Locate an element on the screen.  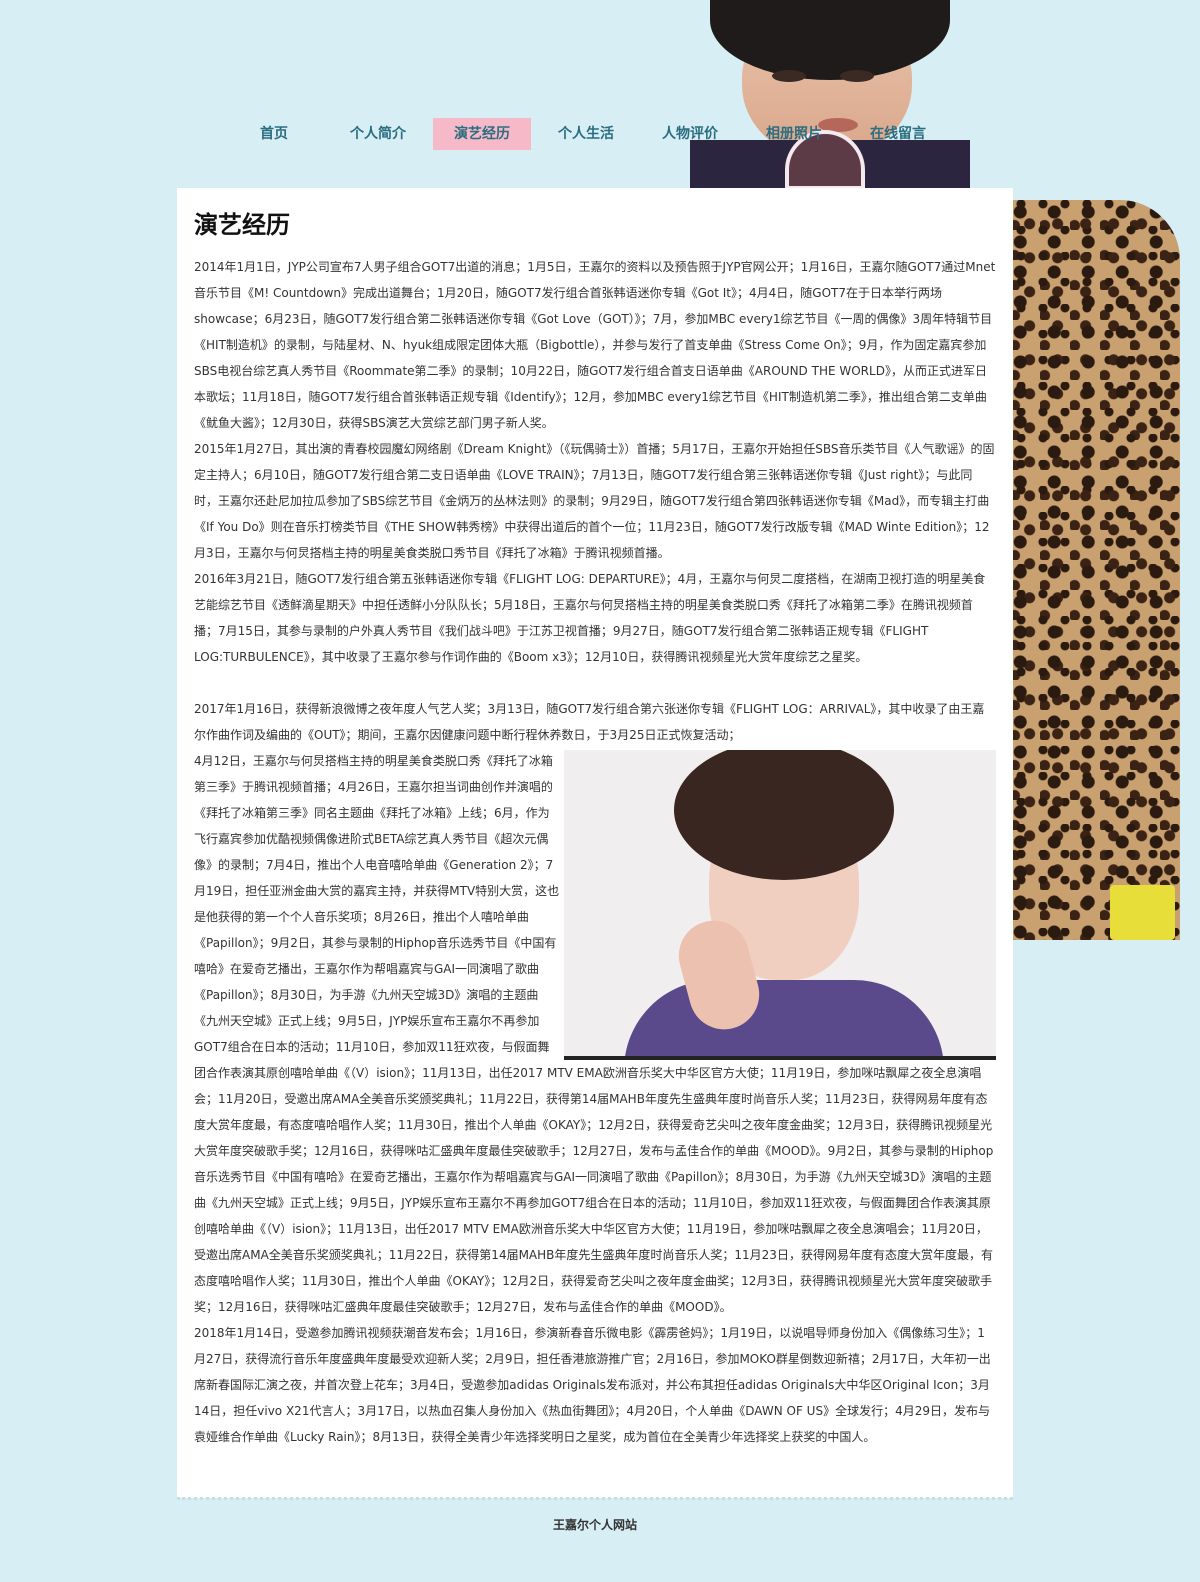
footer-divider is located at coordinates (595, 1498).